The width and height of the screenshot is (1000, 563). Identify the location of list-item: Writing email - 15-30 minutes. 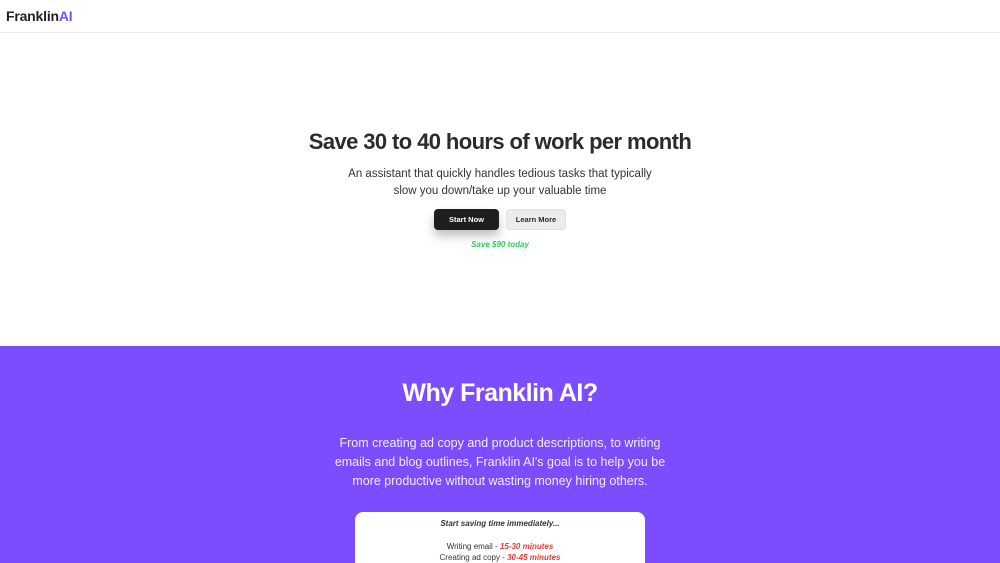
(500, 546).